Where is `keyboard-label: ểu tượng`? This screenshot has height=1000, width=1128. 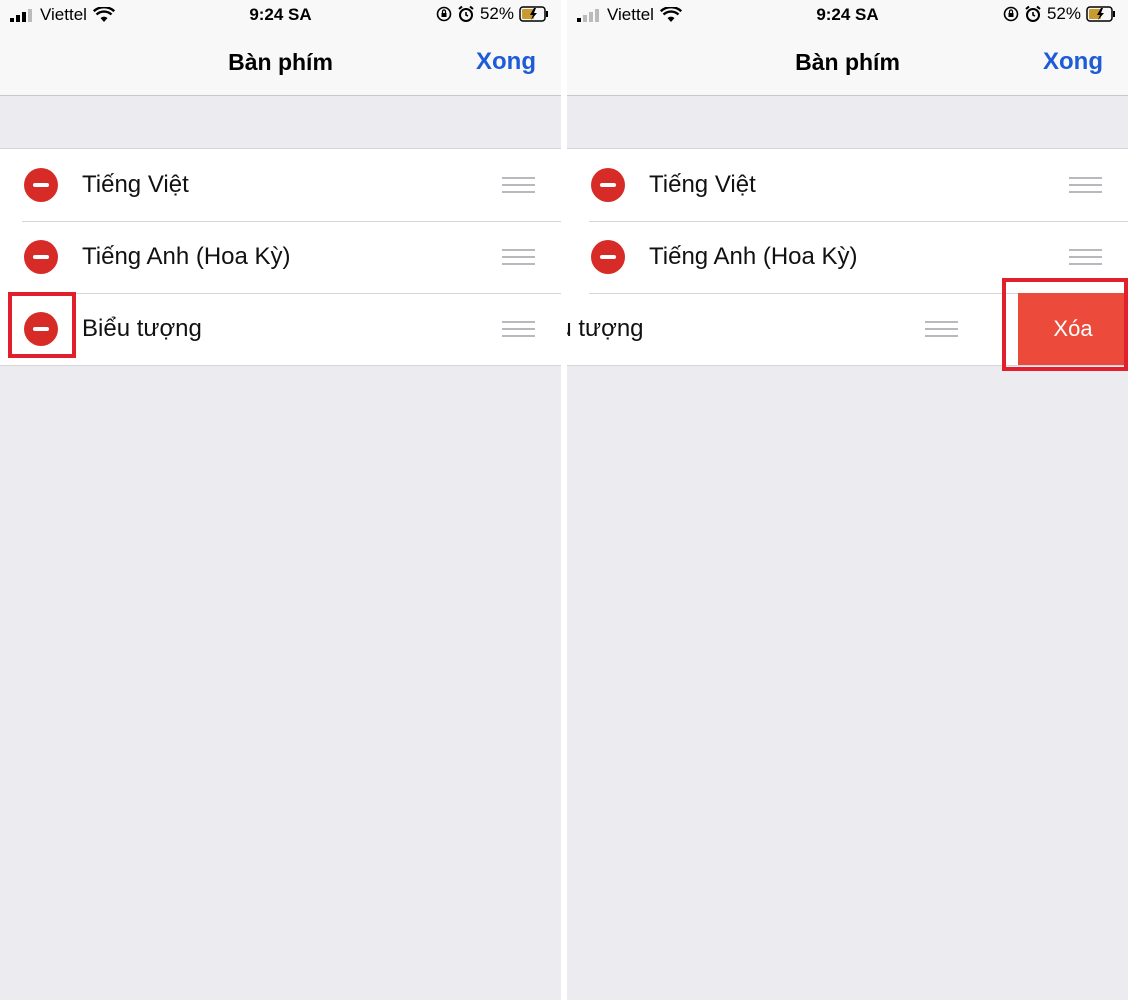 keyboard-label: ểu tượng is located at coordinates (605, 328).